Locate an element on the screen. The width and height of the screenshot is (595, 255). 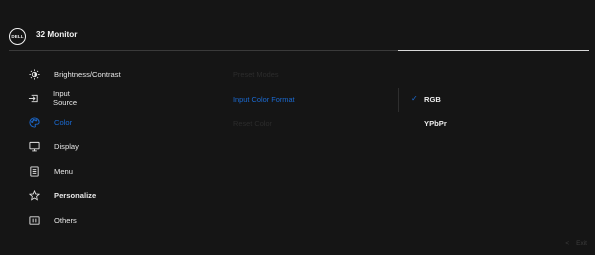
checkmark-icon: ✓ is located at coordinates (414, 98).